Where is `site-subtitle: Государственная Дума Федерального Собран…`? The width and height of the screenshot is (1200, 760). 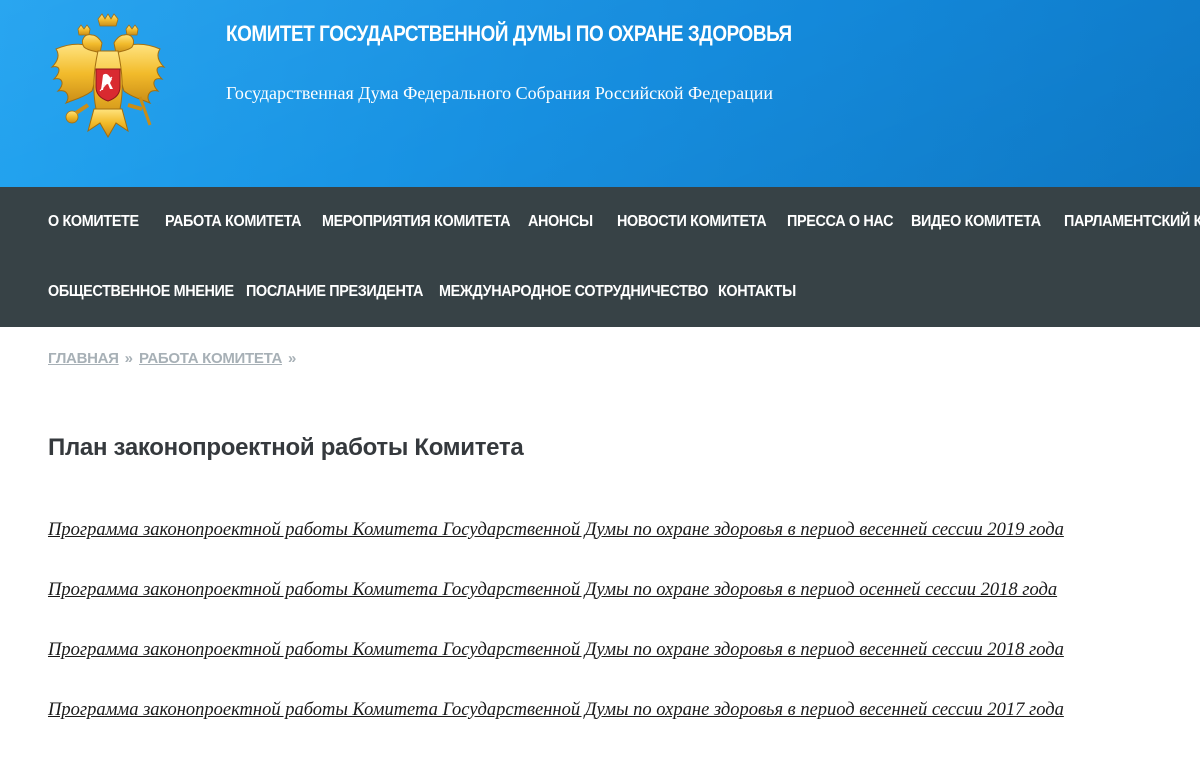 site-subtitle: Государственная Дума Федерального Собран… is located at coordinates (500, 93).